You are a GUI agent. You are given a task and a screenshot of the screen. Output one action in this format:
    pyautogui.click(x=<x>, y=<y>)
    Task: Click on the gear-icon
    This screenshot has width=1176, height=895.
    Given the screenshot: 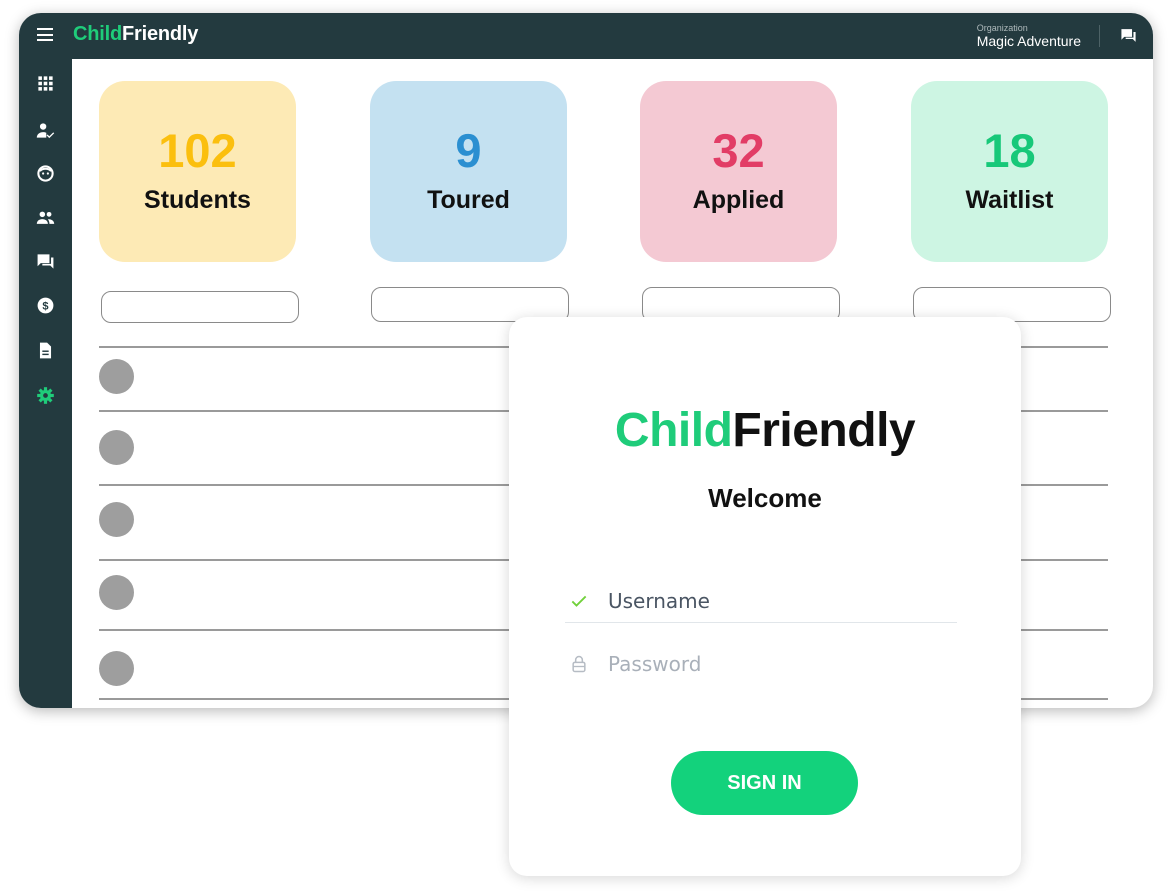 What is the action you would take?
    pyautogui.click(x=45, y=395)
    